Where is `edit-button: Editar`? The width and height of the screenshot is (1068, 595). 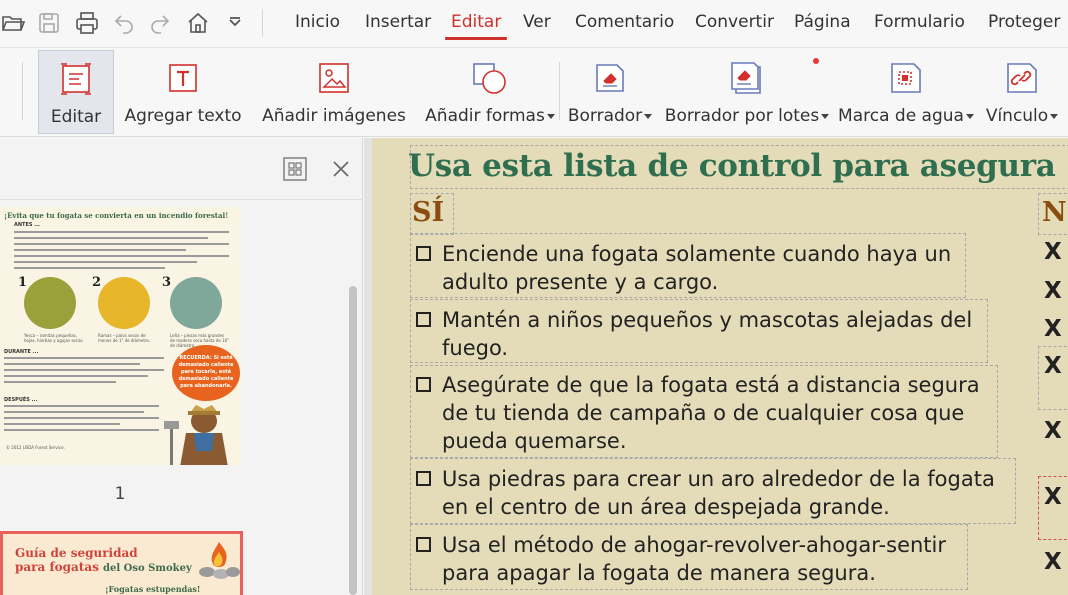 edit-button: Editar is located at coordinates (76, 92).